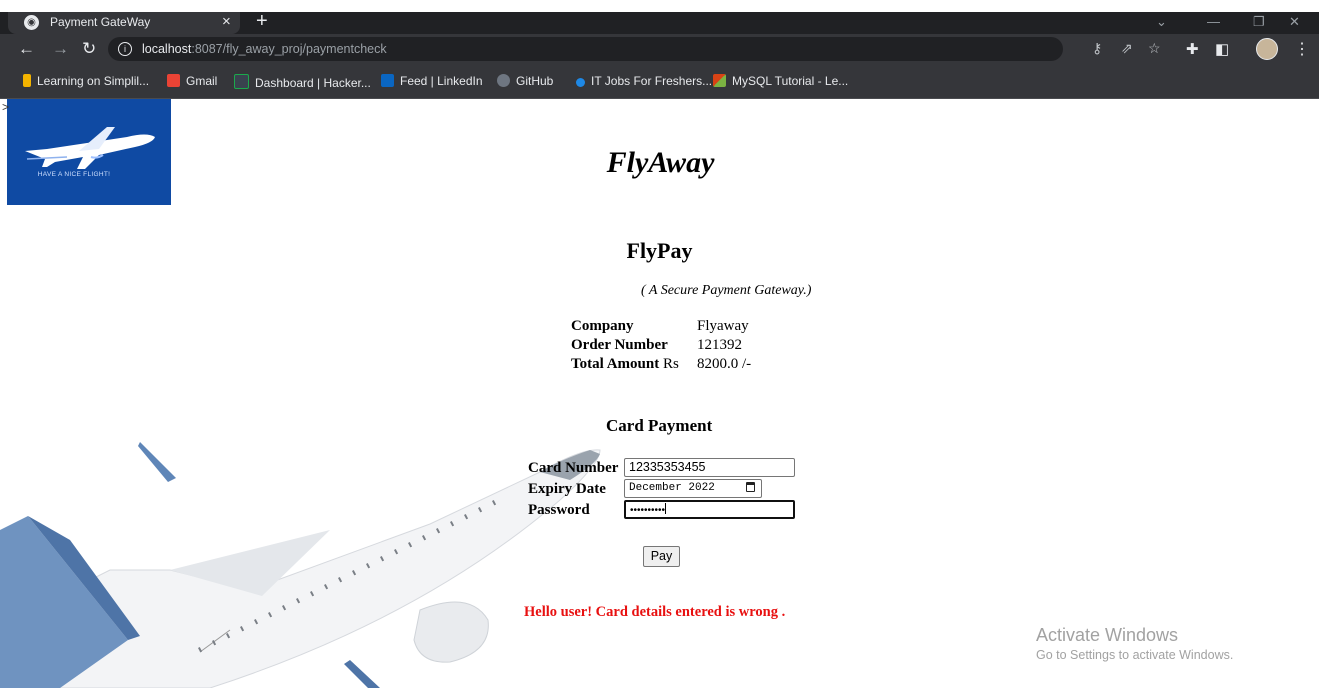 The image size is (1319, 688). I want to click on info-value: 121392, so click(719, 345).